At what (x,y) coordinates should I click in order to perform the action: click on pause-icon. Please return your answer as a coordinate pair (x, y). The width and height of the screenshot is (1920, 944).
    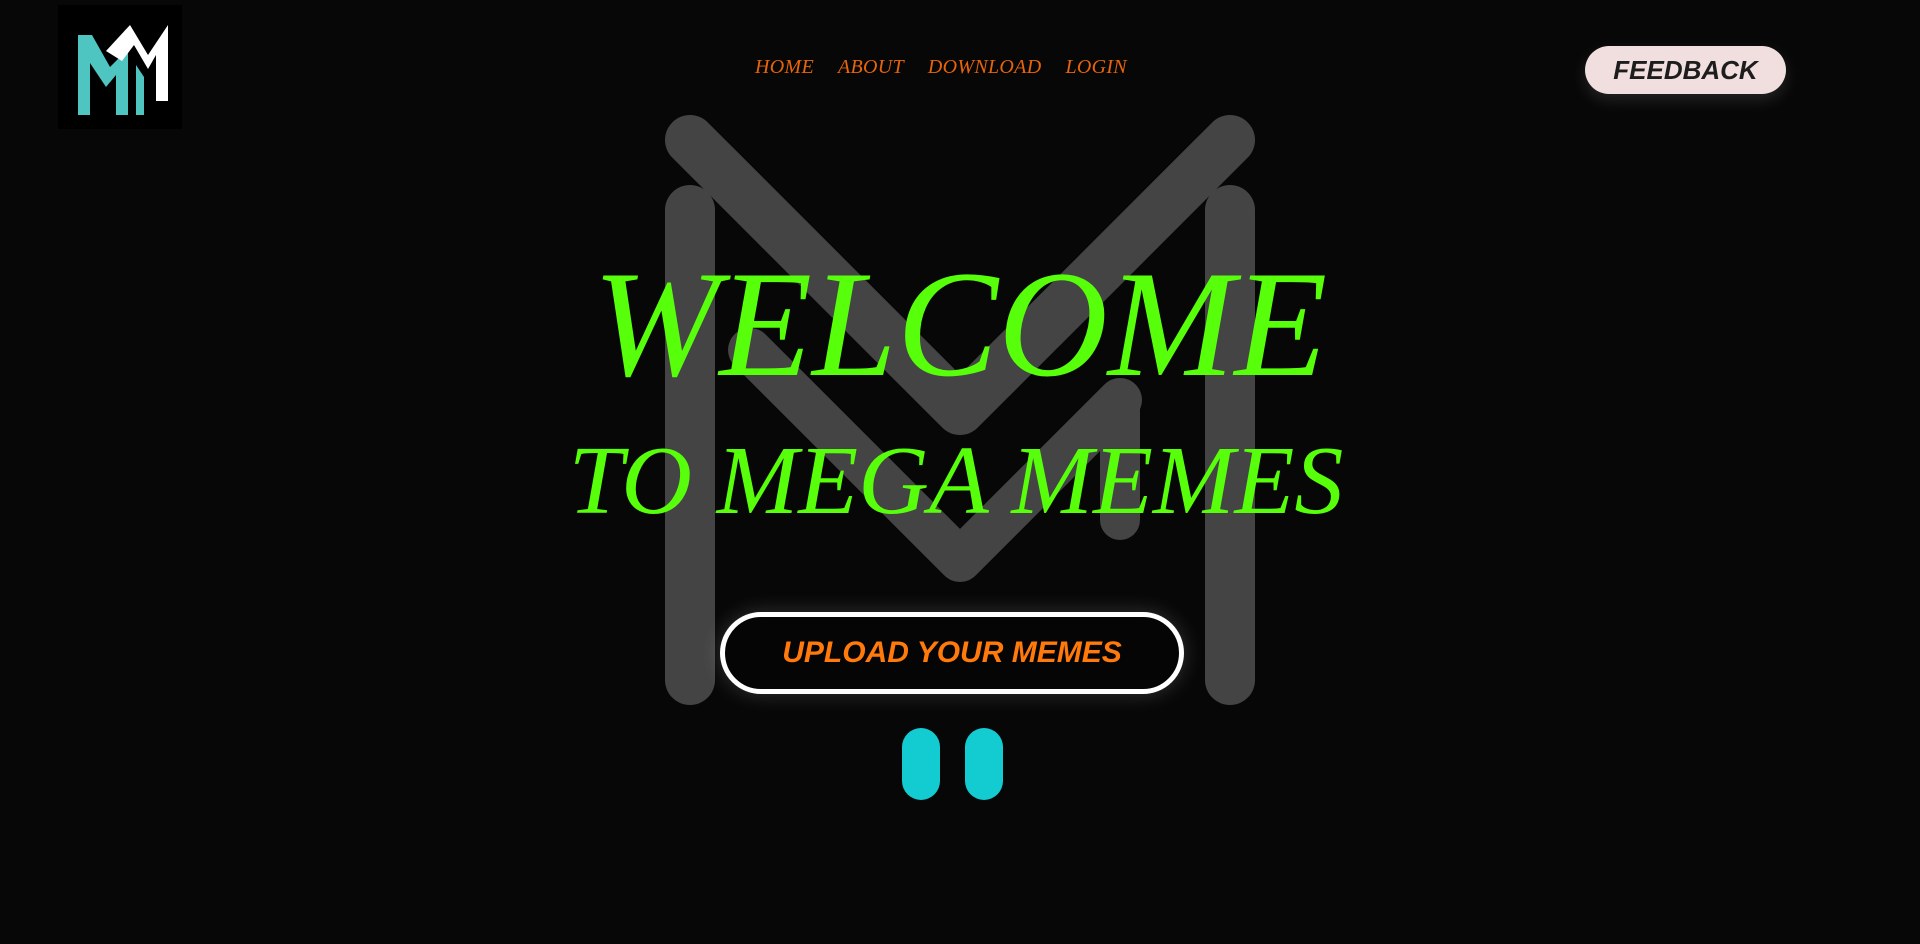
    Looking at the image, I should click on (921, 764).